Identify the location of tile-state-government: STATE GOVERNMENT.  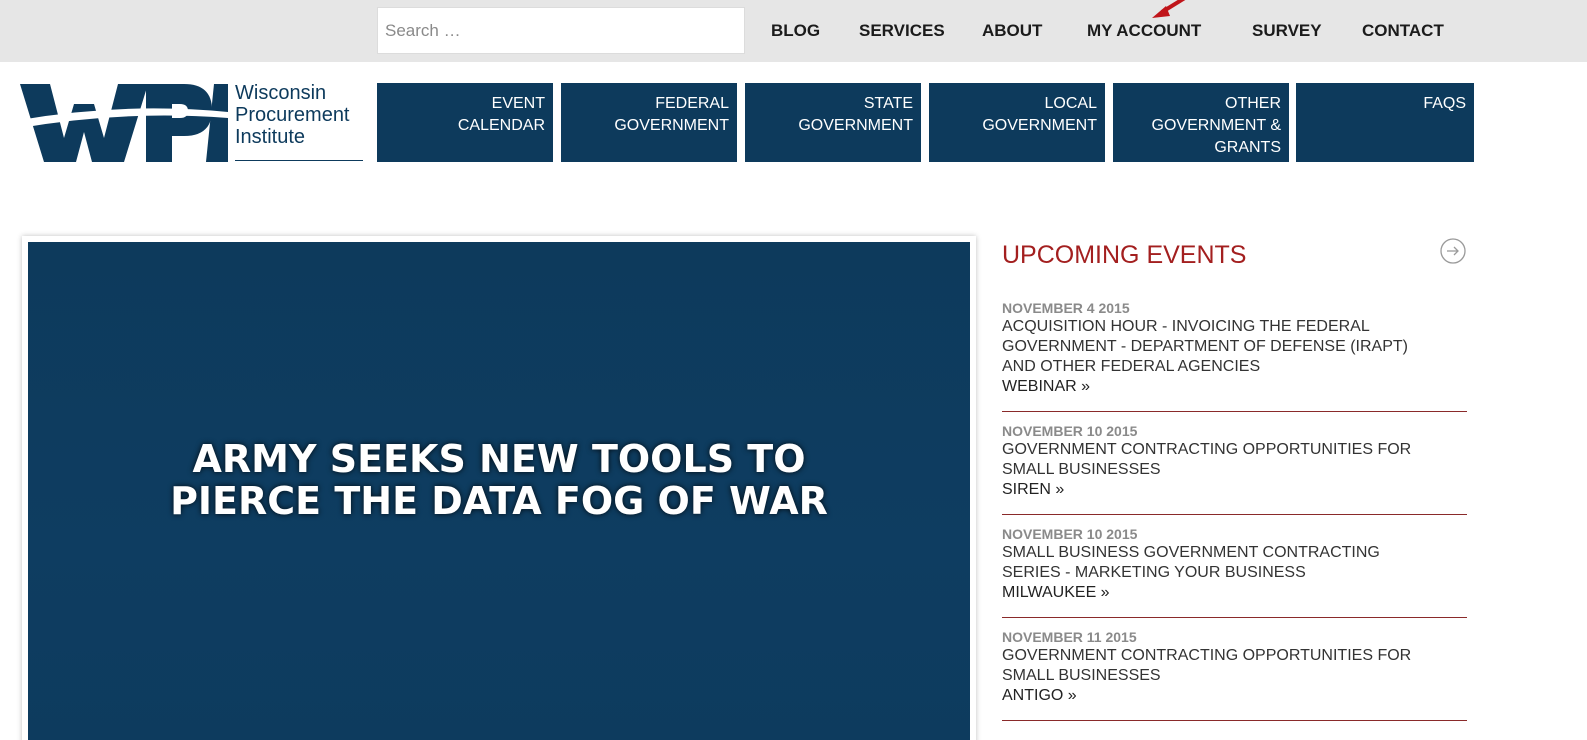
(833, 122).